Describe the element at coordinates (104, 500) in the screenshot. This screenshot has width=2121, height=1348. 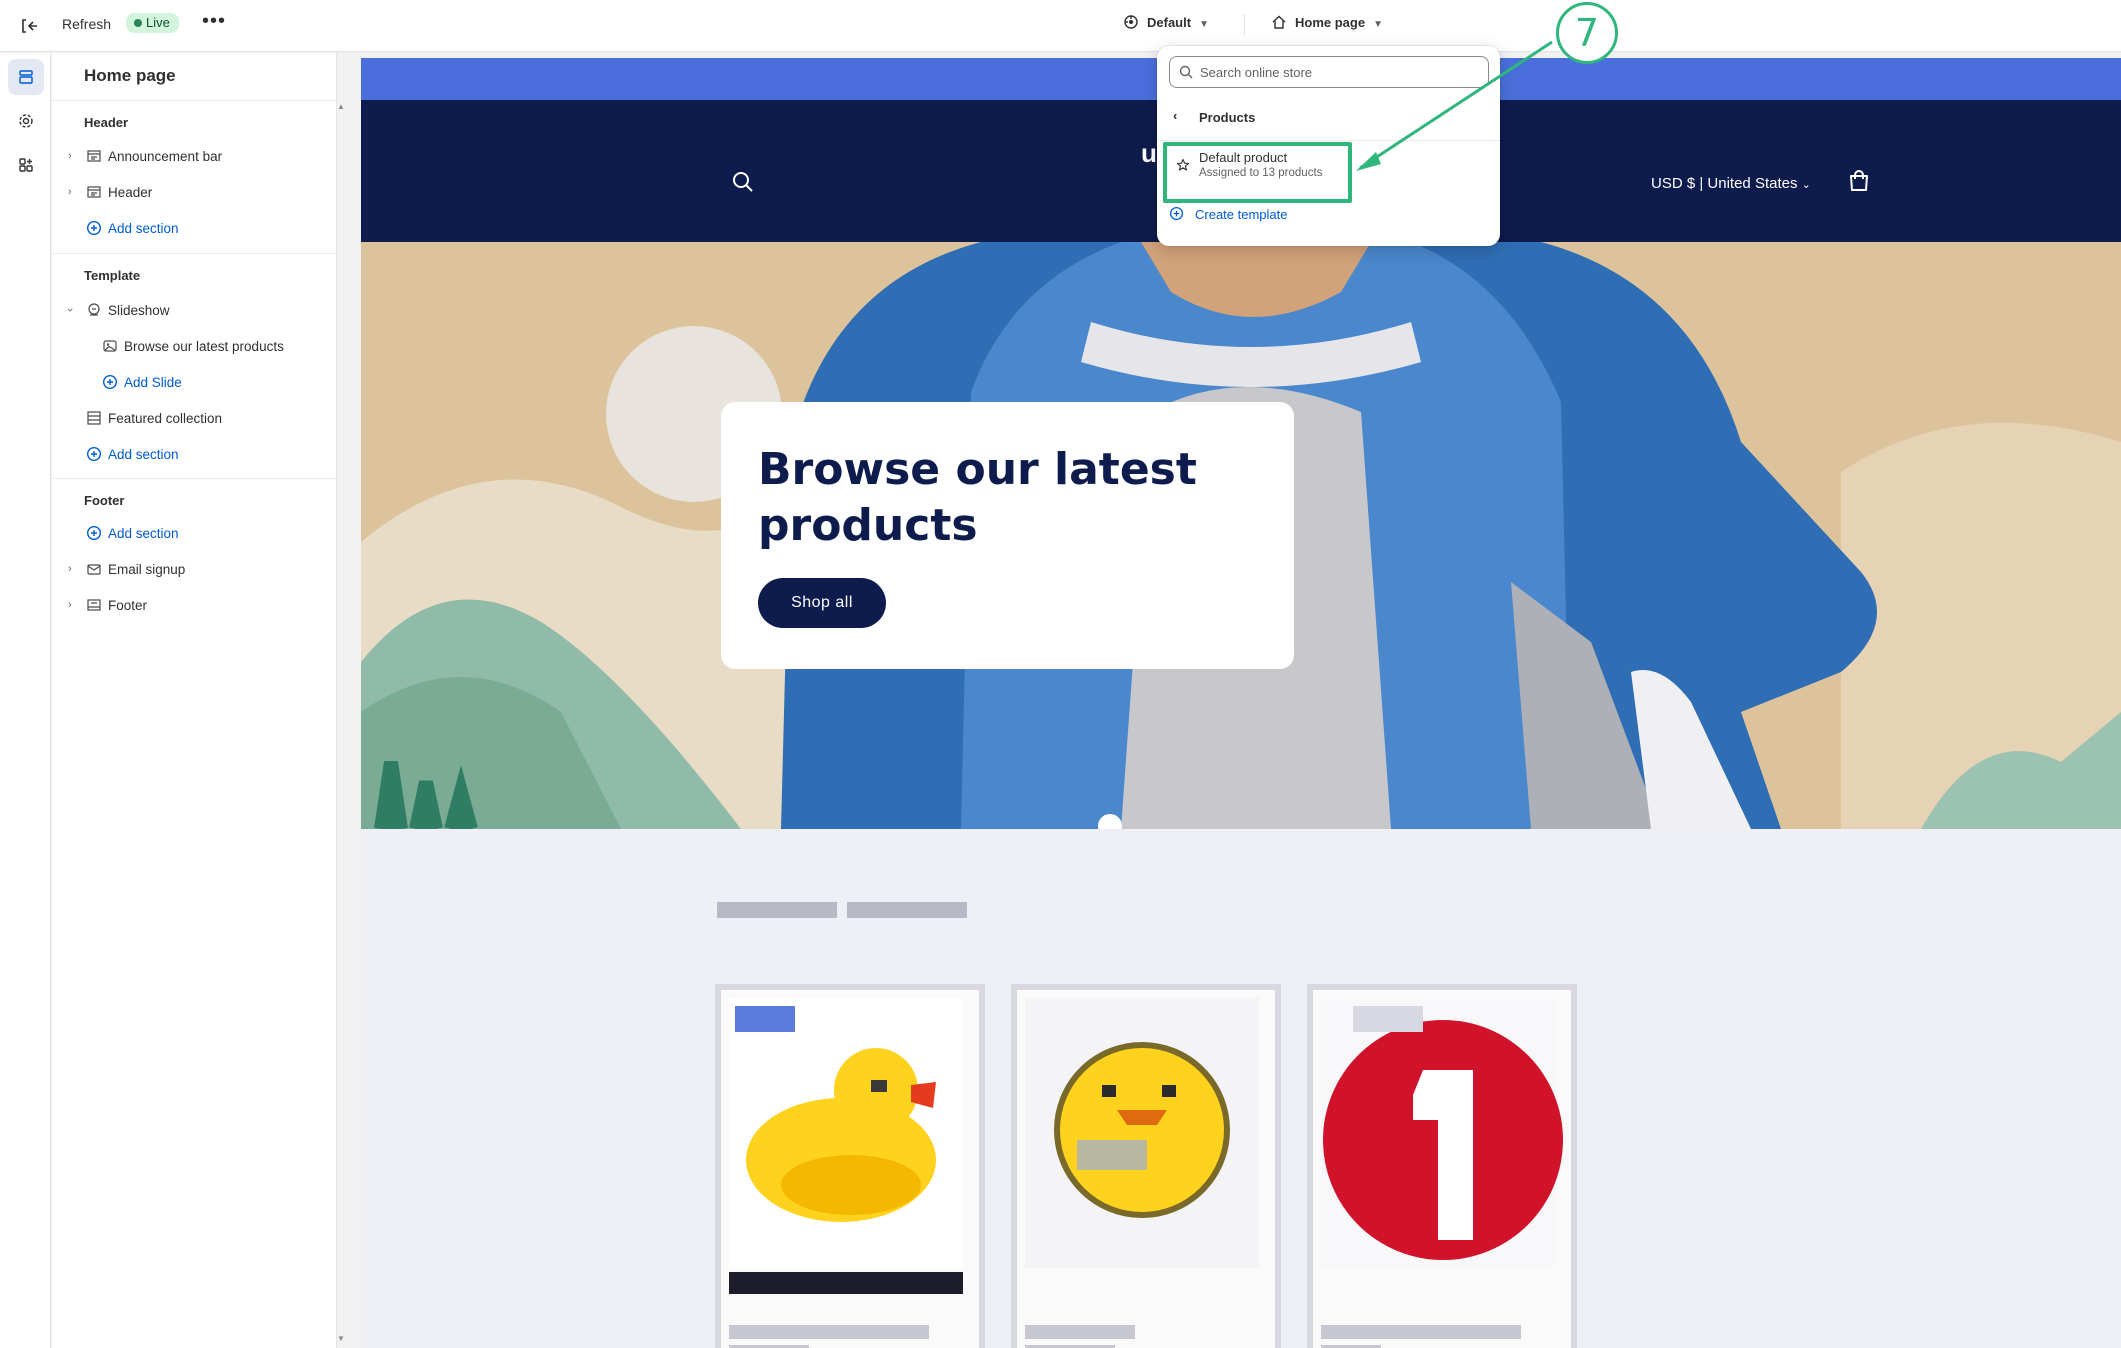
I see `group-title-footer: Footer` at that location.